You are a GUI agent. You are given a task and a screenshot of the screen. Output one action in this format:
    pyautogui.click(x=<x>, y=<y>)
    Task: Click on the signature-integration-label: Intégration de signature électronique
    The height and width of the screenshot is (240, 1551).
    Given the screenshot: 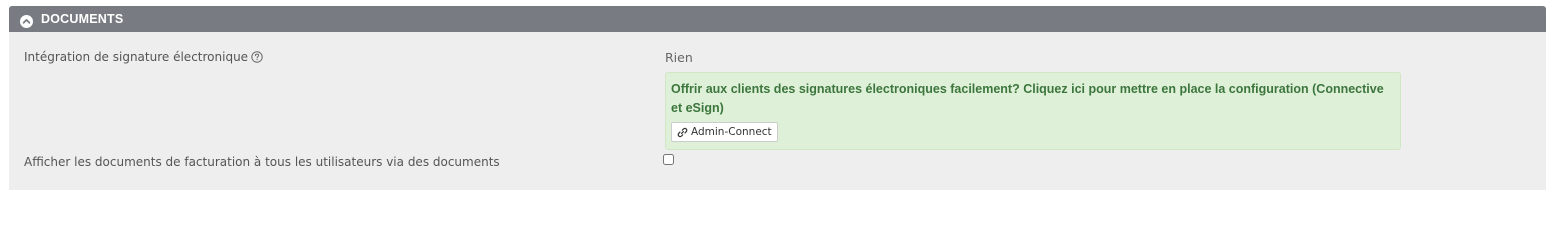 What is the action you would take?
    pyautogui.click(x=143, y=57)
    